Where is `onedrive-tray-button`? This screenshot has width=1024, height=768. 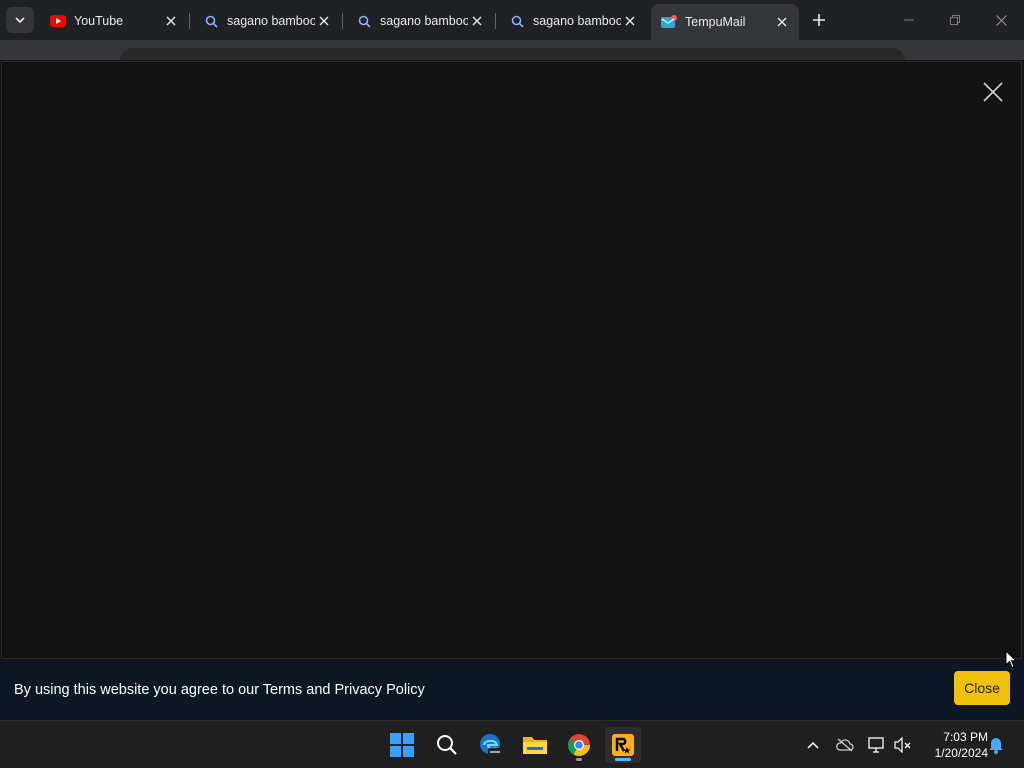
onedrive-tray-button is located at coordinates (845, 745).